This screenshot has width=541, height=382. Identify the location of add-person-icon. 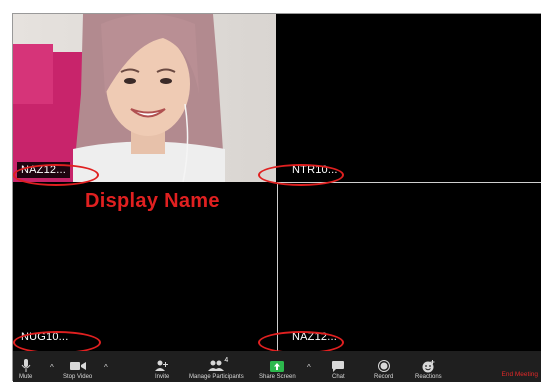
(162, 366).